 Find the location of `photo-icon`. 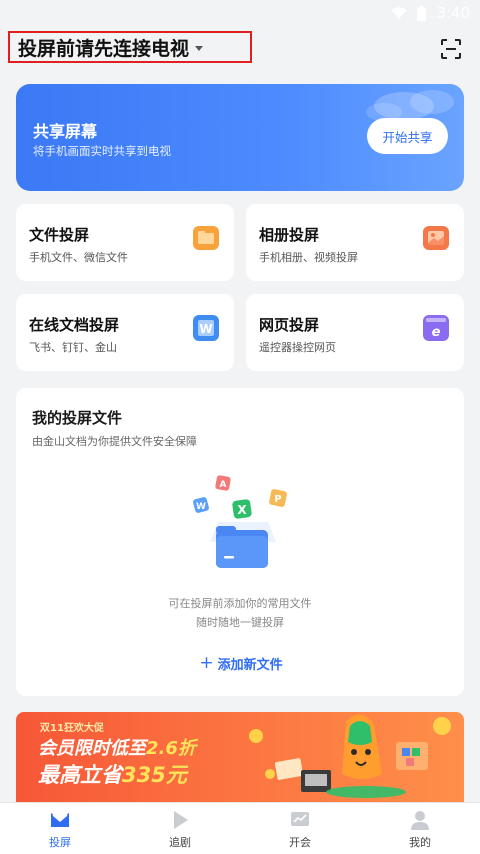

photo-icon is located at coordinates (436, 238).